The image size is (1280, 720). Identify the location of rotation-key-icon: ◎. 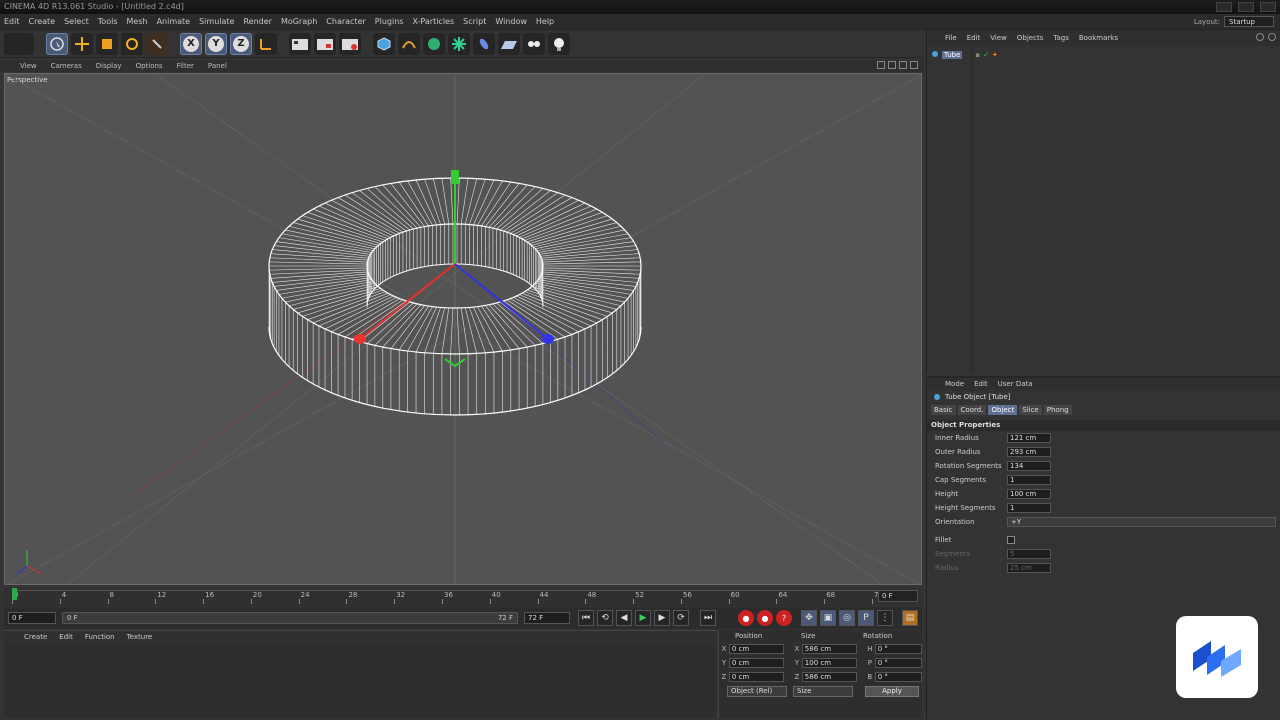
(847, 618).